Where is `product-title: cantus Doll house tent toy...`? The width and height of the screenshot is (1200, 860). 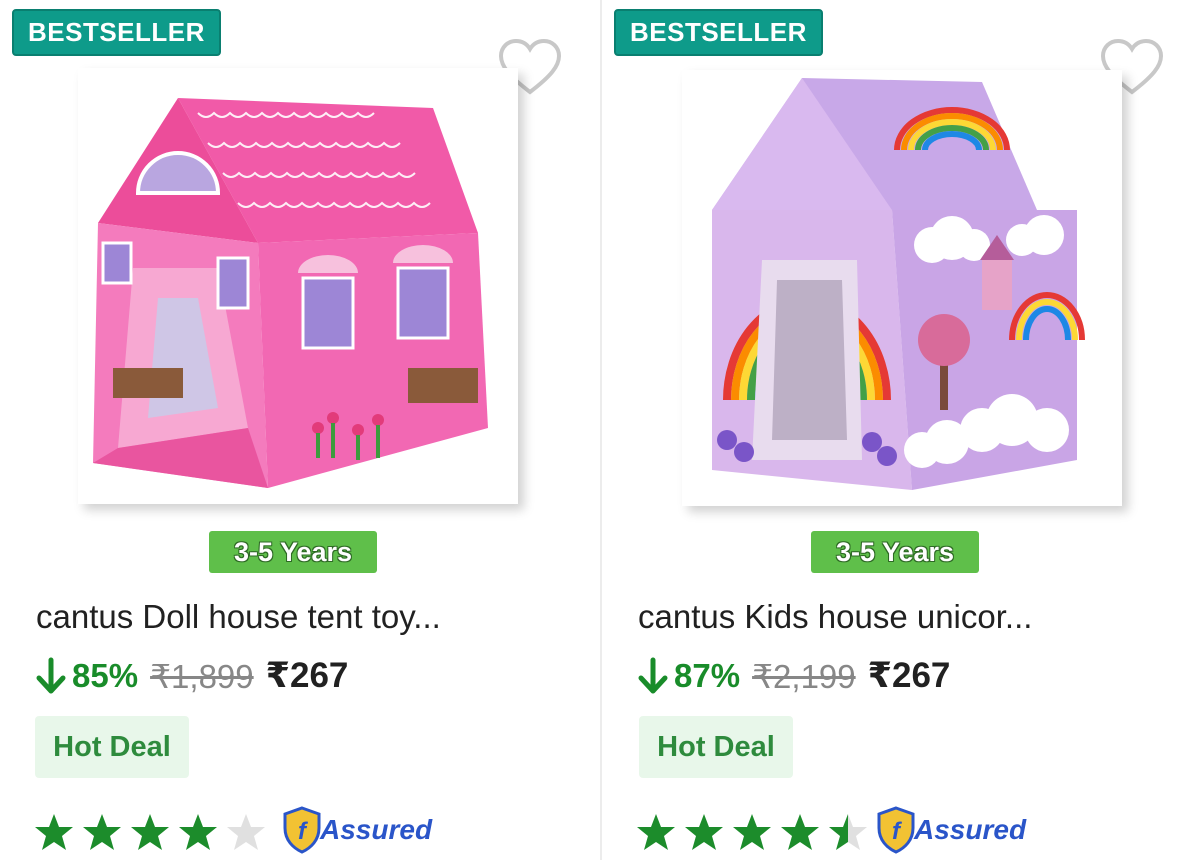
product-title: cantus Doll house tent toy... is located at coordinates (306, 617).